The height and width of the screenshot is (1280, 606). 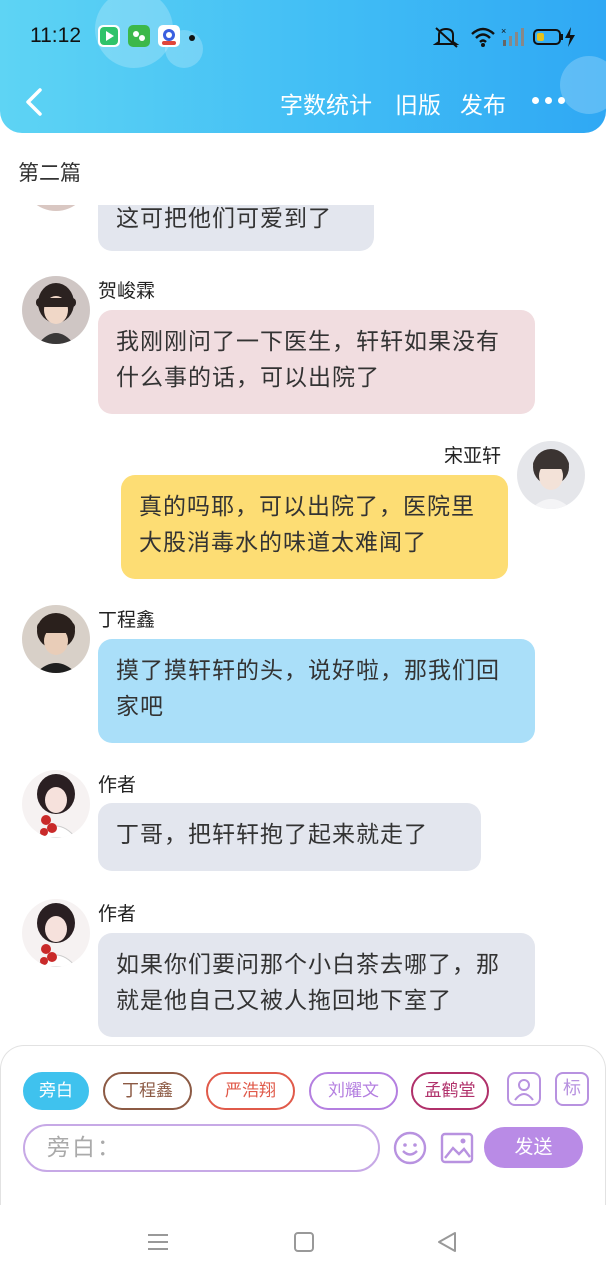 What do you see at coordinates (353, 1091) in the screenshot?
I see `role-chip-liu-yaowen: 刘耀文` at bounding box center [353, 1091].